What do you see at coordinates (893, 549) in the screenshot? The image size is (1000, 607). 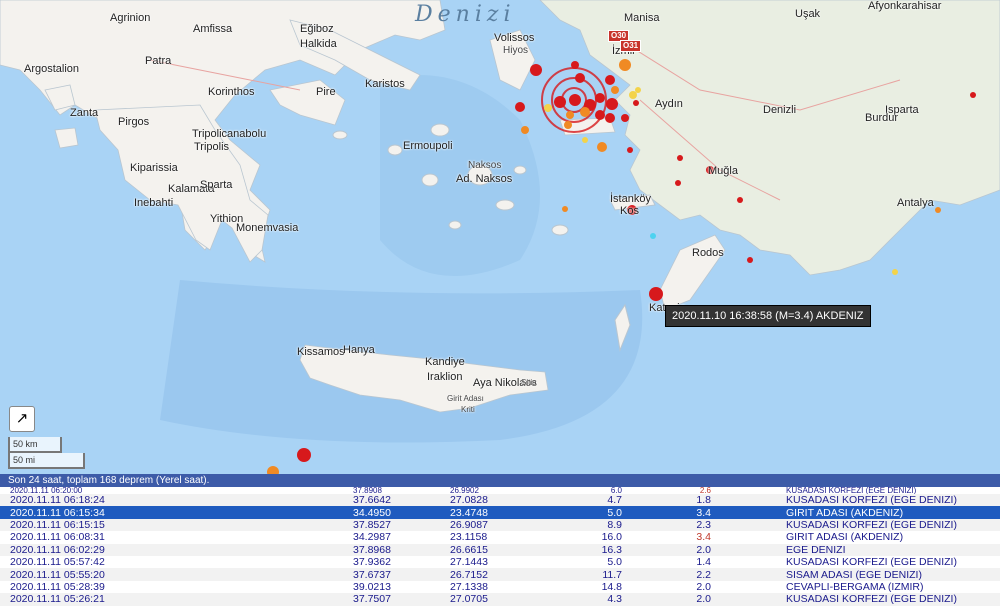 I see `cell-location: EGE DENIZI` at bounding box center [893, 549].